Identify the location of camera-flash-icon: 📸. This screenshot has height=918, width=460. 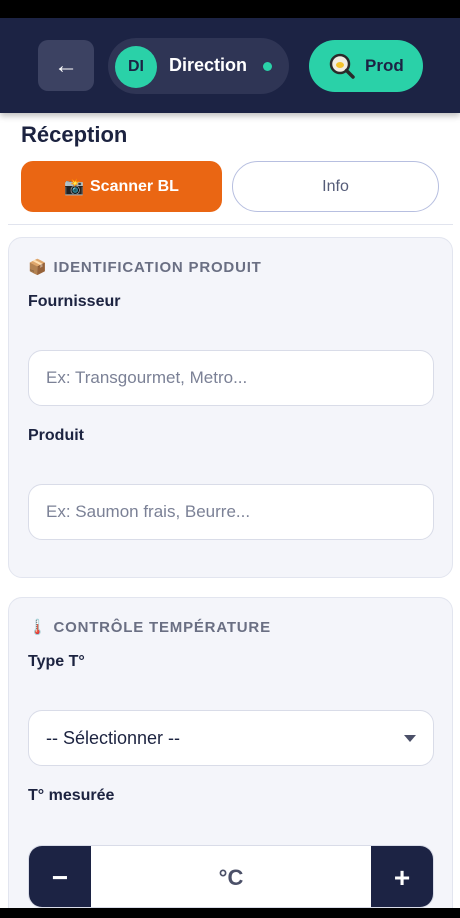
(74, 187).